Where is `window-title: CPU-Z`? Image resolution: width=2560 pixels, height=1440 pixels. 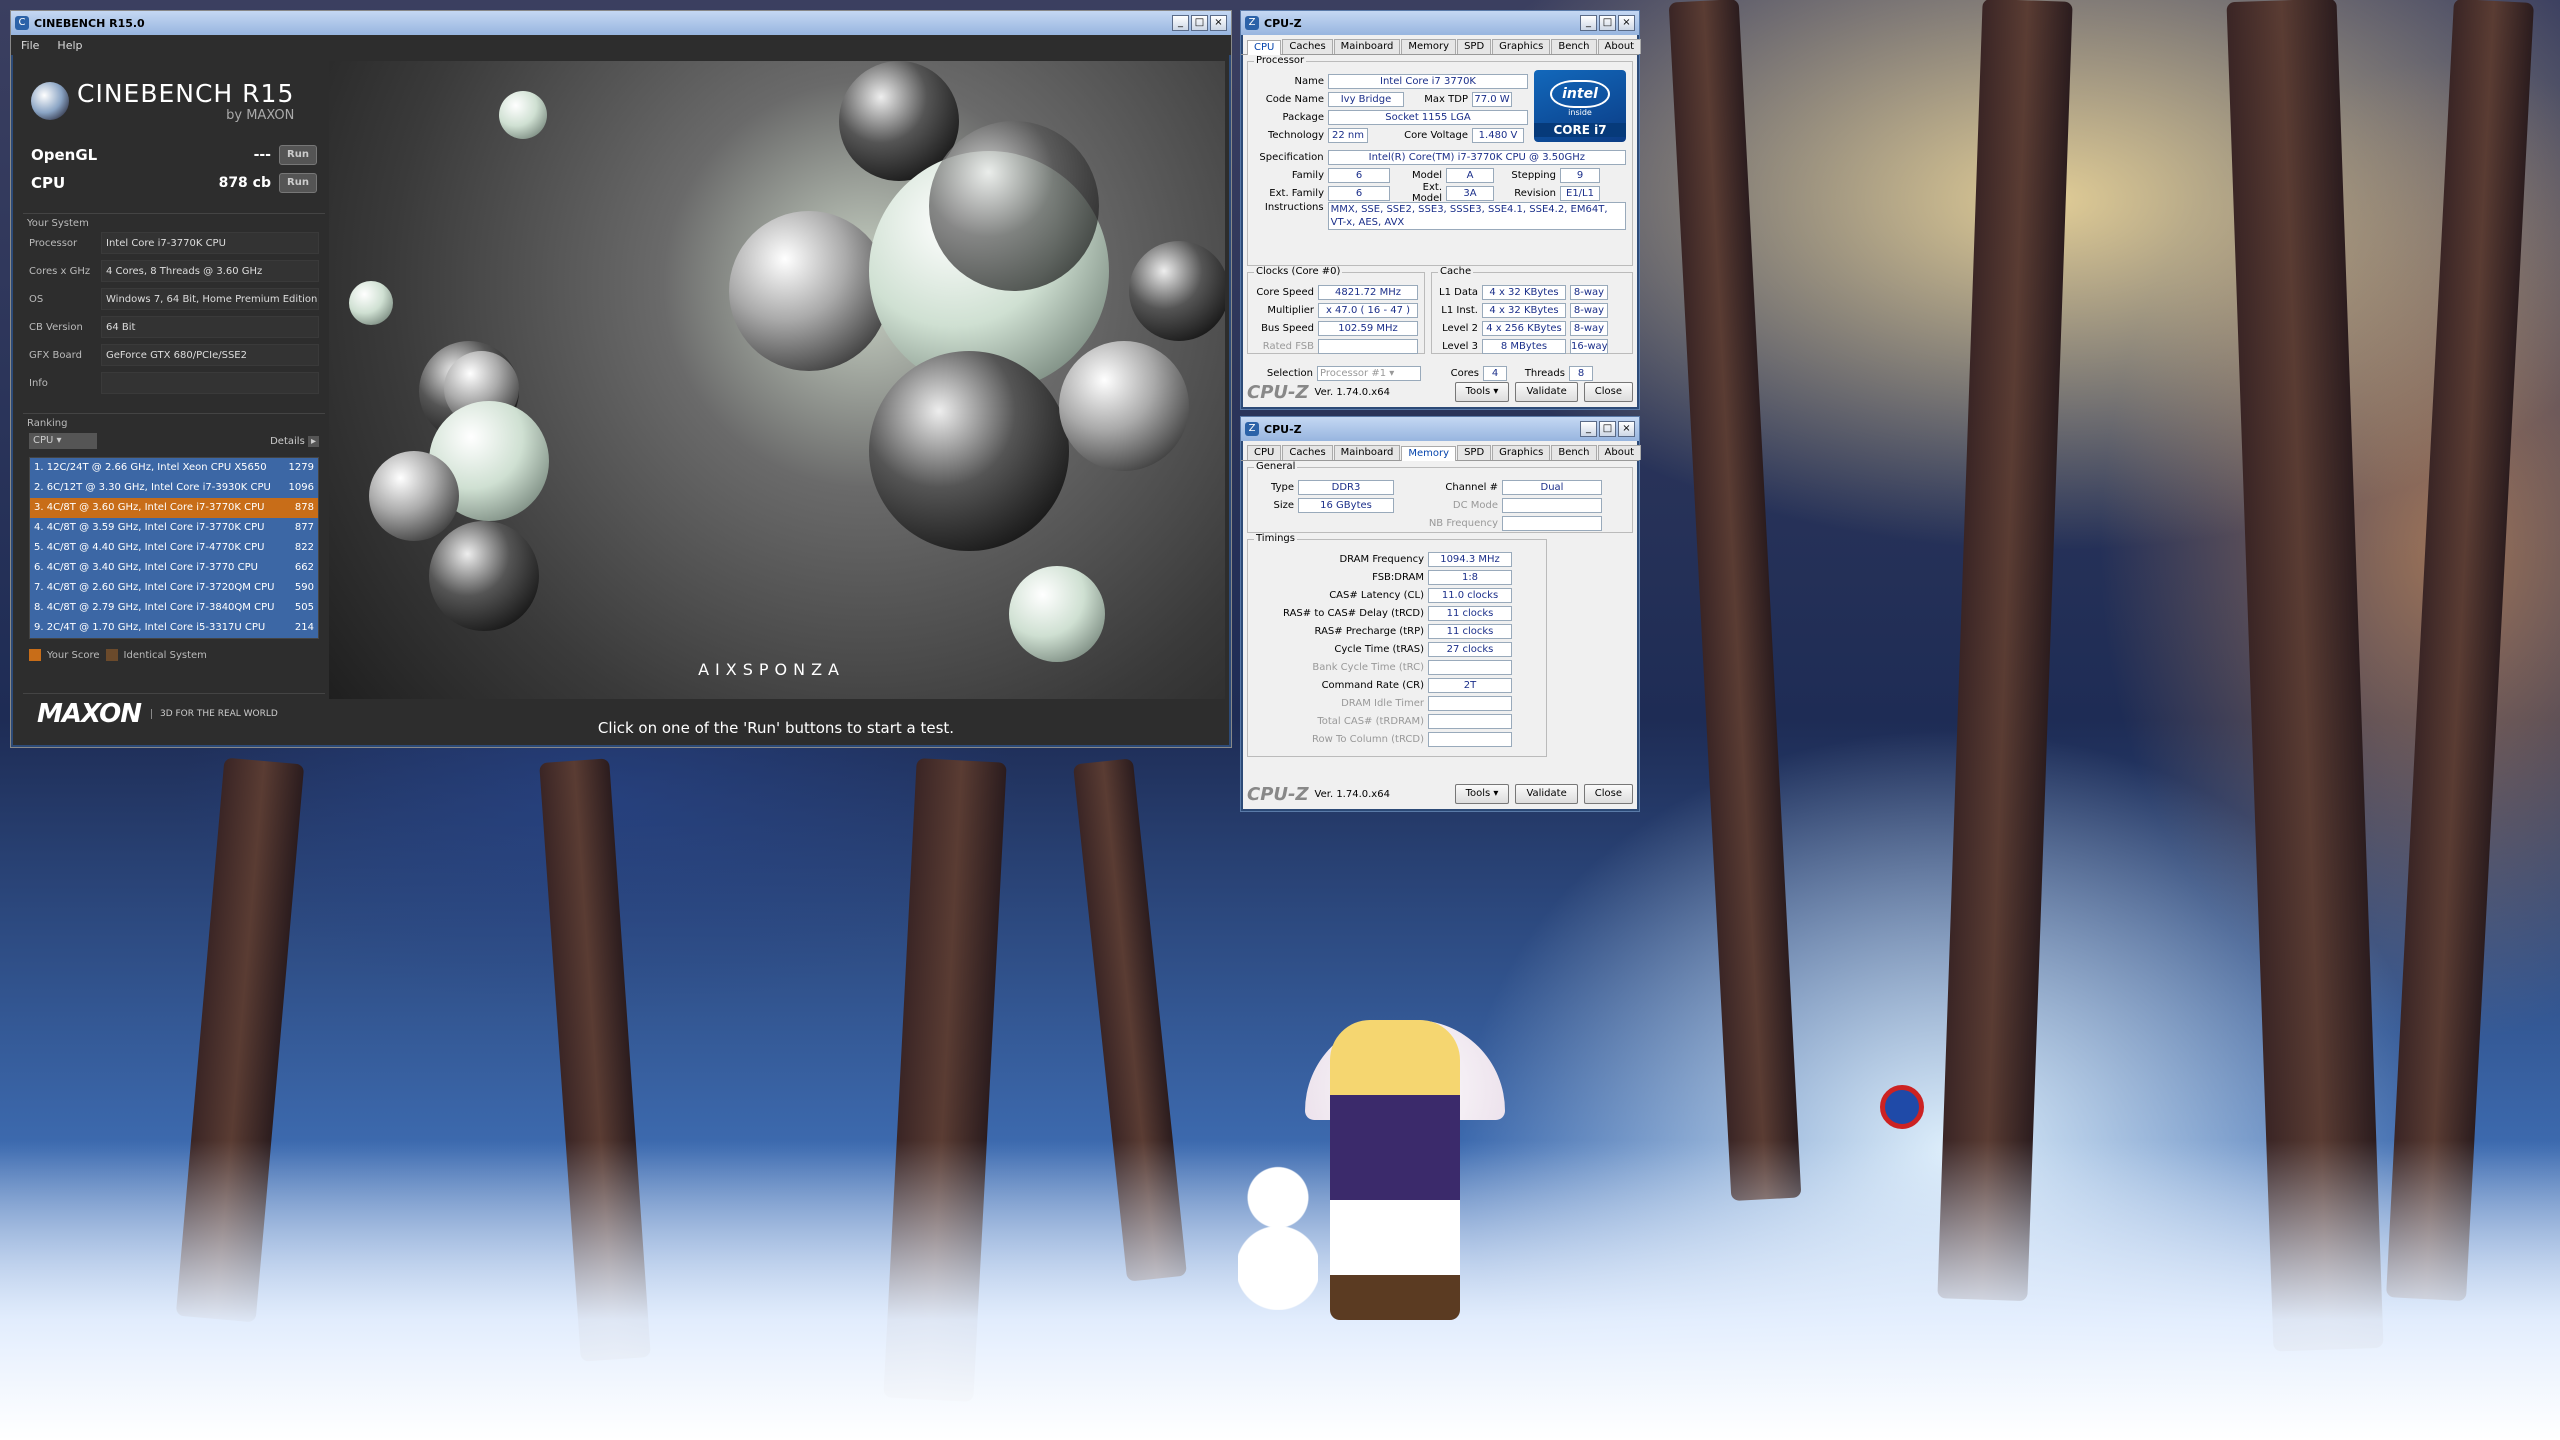 window-title: CPU-Z is located at coordinates (1283, 23).